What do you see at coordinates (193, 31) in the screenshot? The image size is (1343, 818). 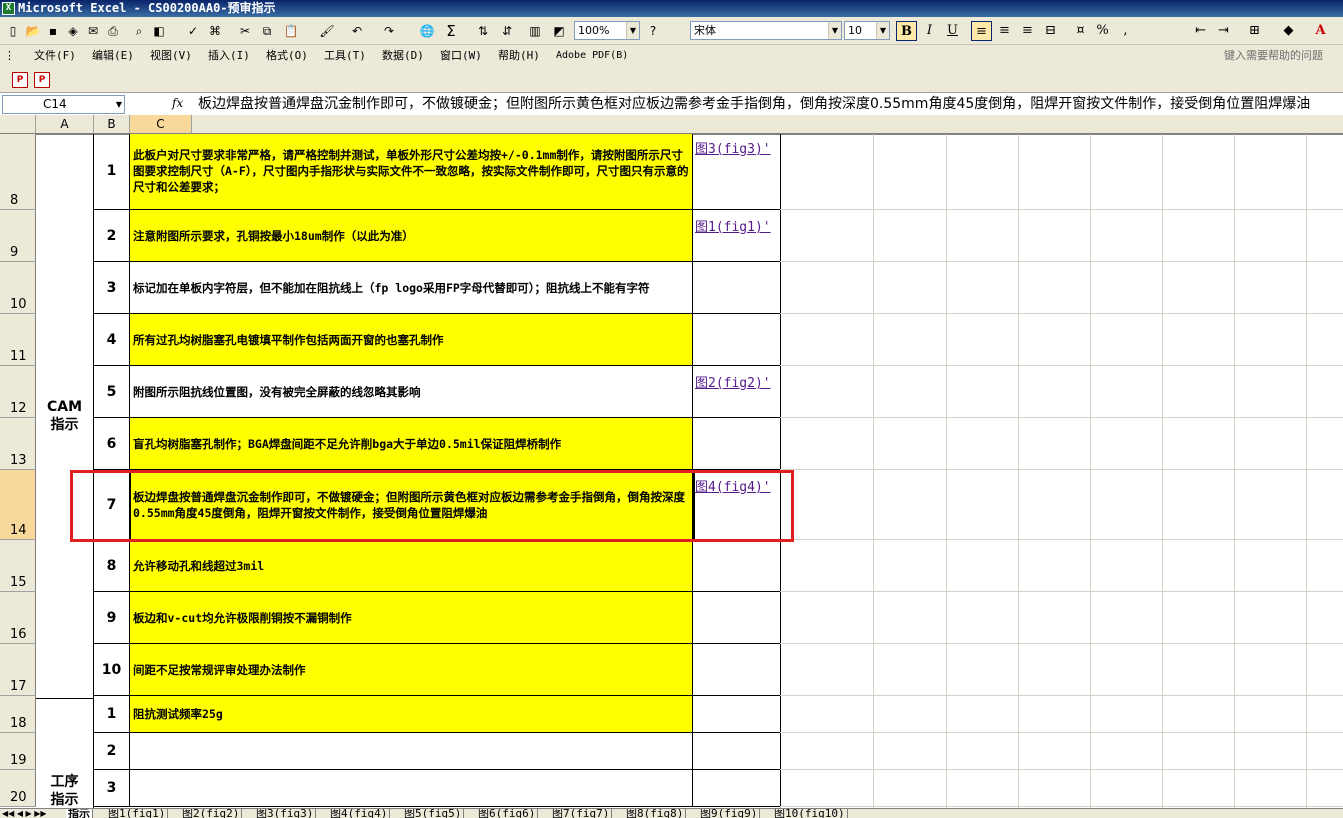 I see `spelling-icon: ✓` at bounding box center [193, 31].